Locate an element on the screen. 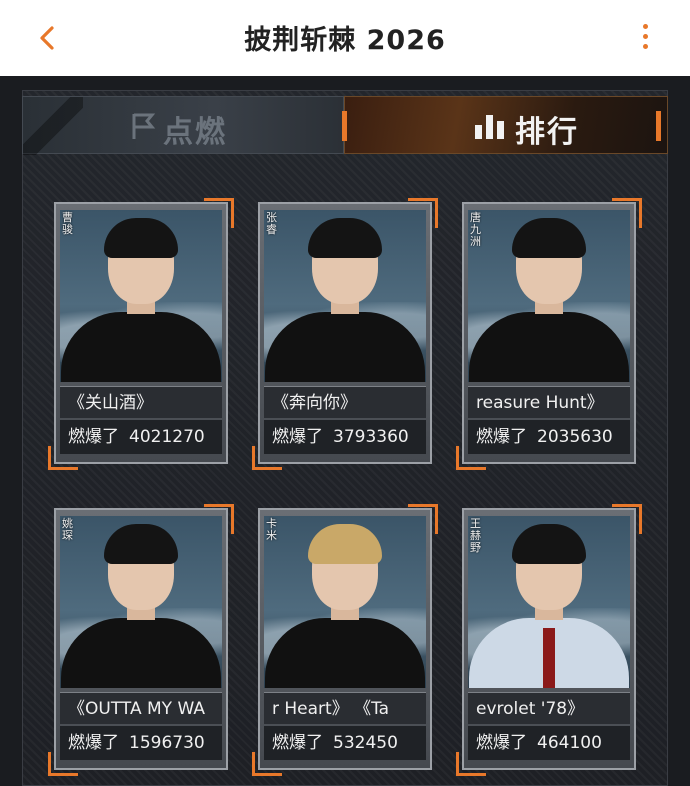  song-title: r Heart》 《Ta is located at coordinates (345, 708).